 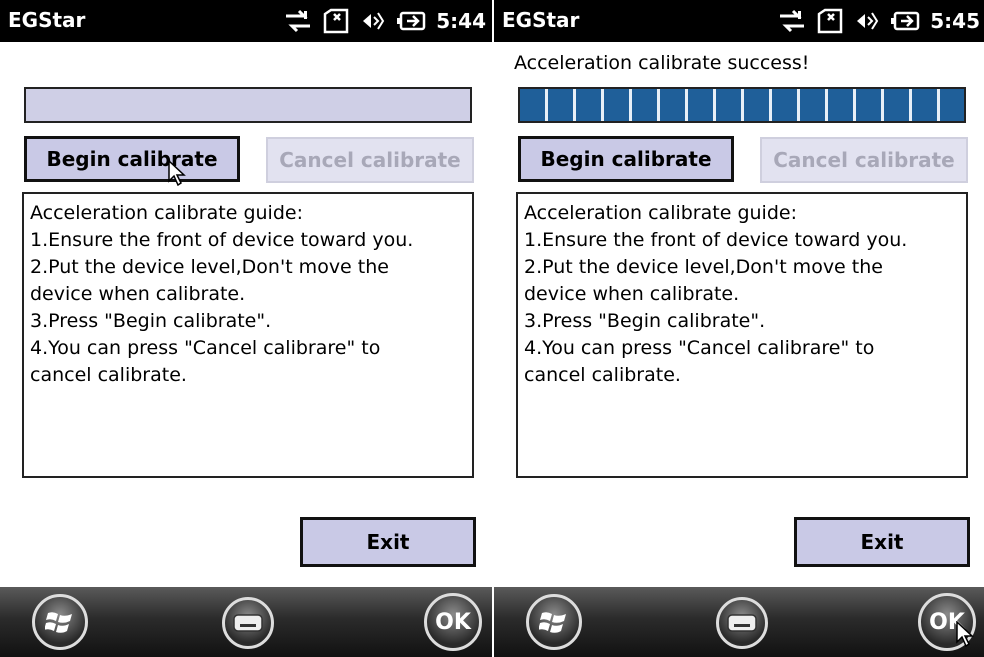 I want to click on clock: 5:45, so click(x=955, y=21).